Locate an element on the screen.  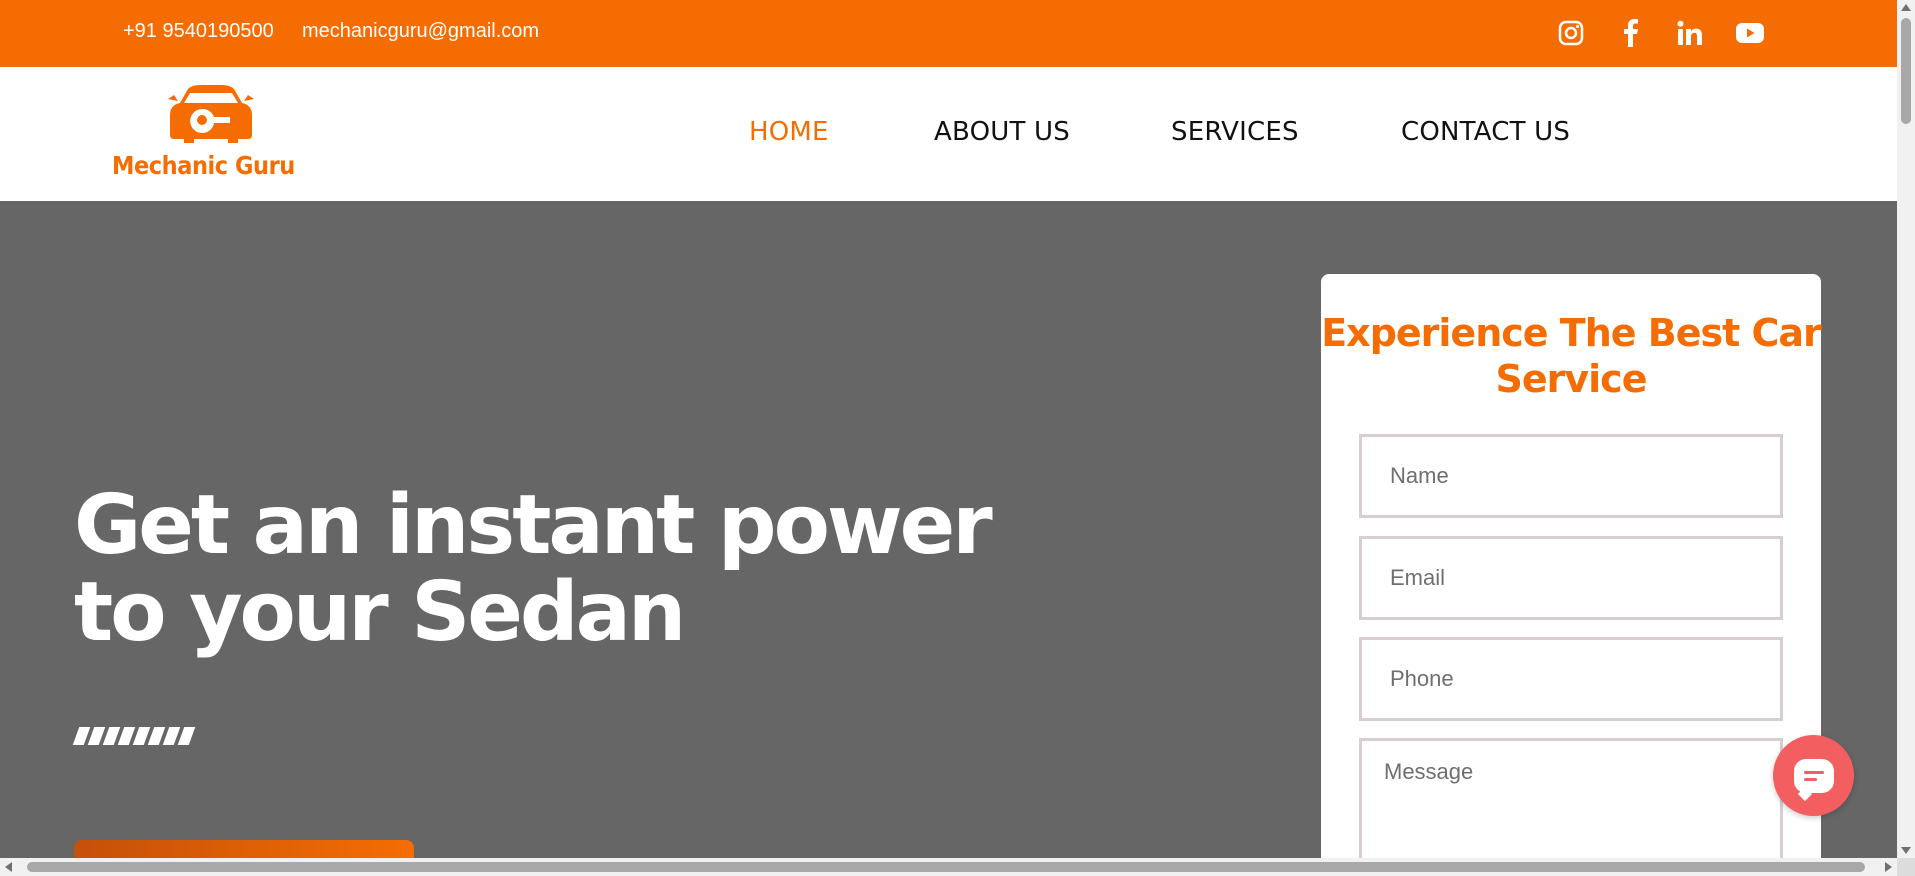
stripe is located at coordinates (186, 736).